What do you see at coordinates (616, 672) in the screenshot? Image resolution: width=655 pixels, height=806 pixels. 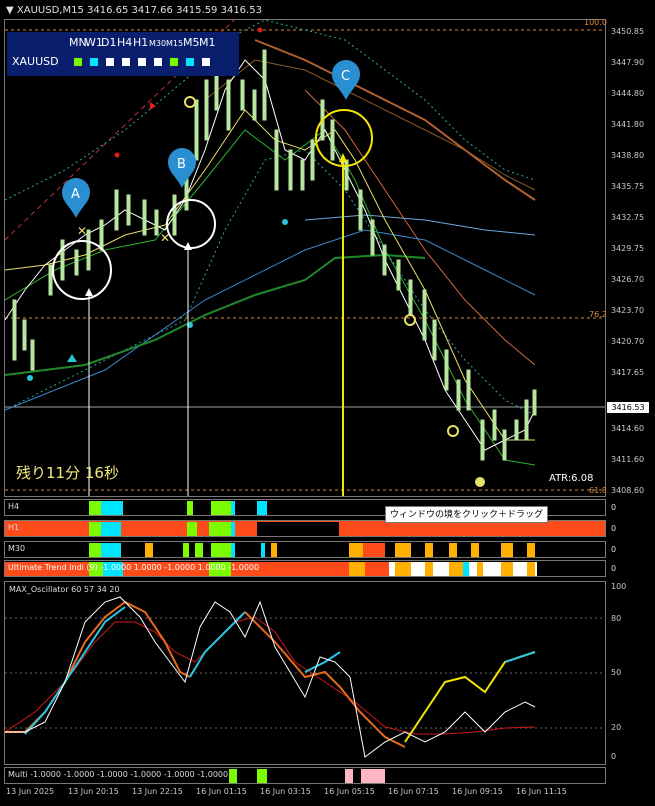 I see `osc-level: 50` at bounding box center [616, 672].